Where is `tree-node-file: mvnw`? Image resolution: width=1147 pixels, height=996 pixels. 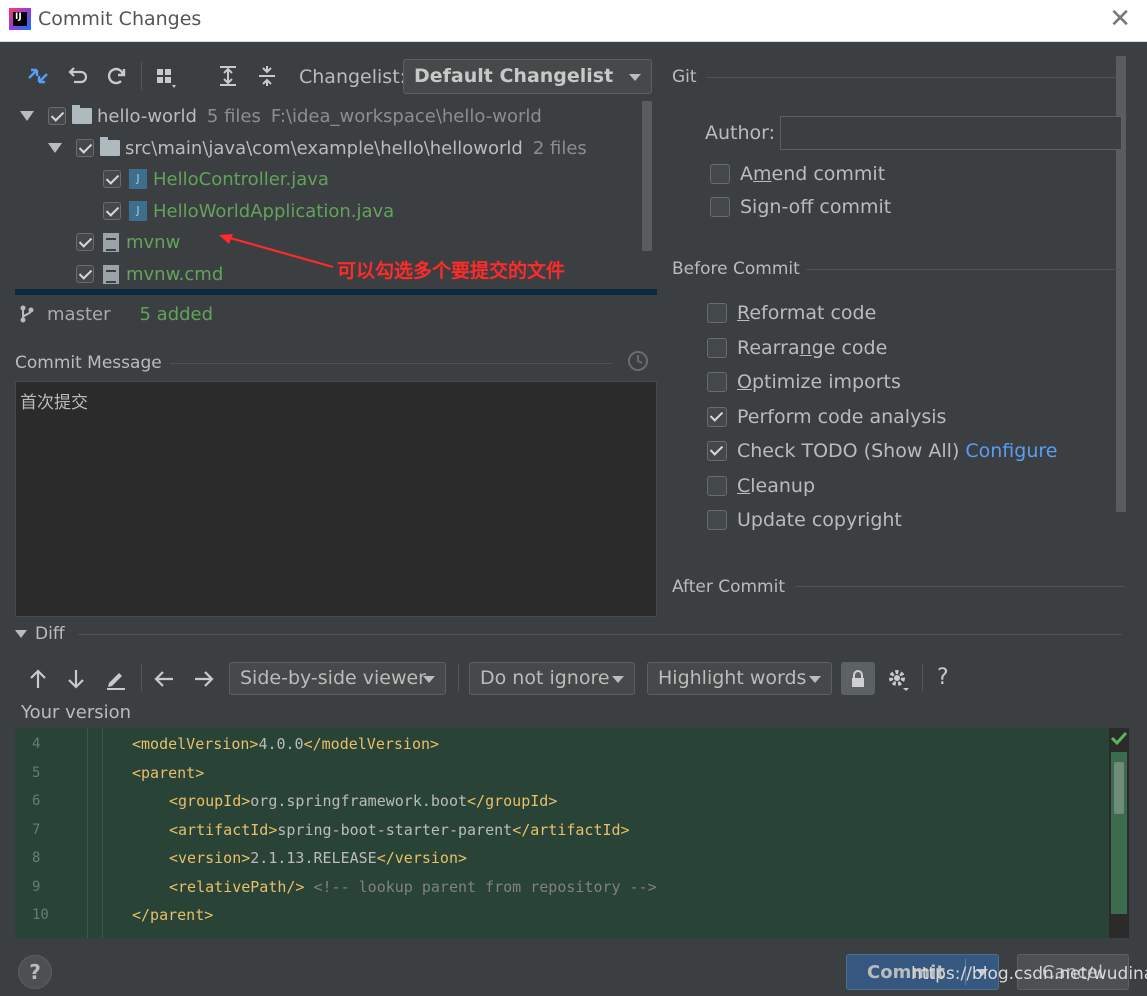
tree-node-file: mvnw is located at coordinates (128, 242).